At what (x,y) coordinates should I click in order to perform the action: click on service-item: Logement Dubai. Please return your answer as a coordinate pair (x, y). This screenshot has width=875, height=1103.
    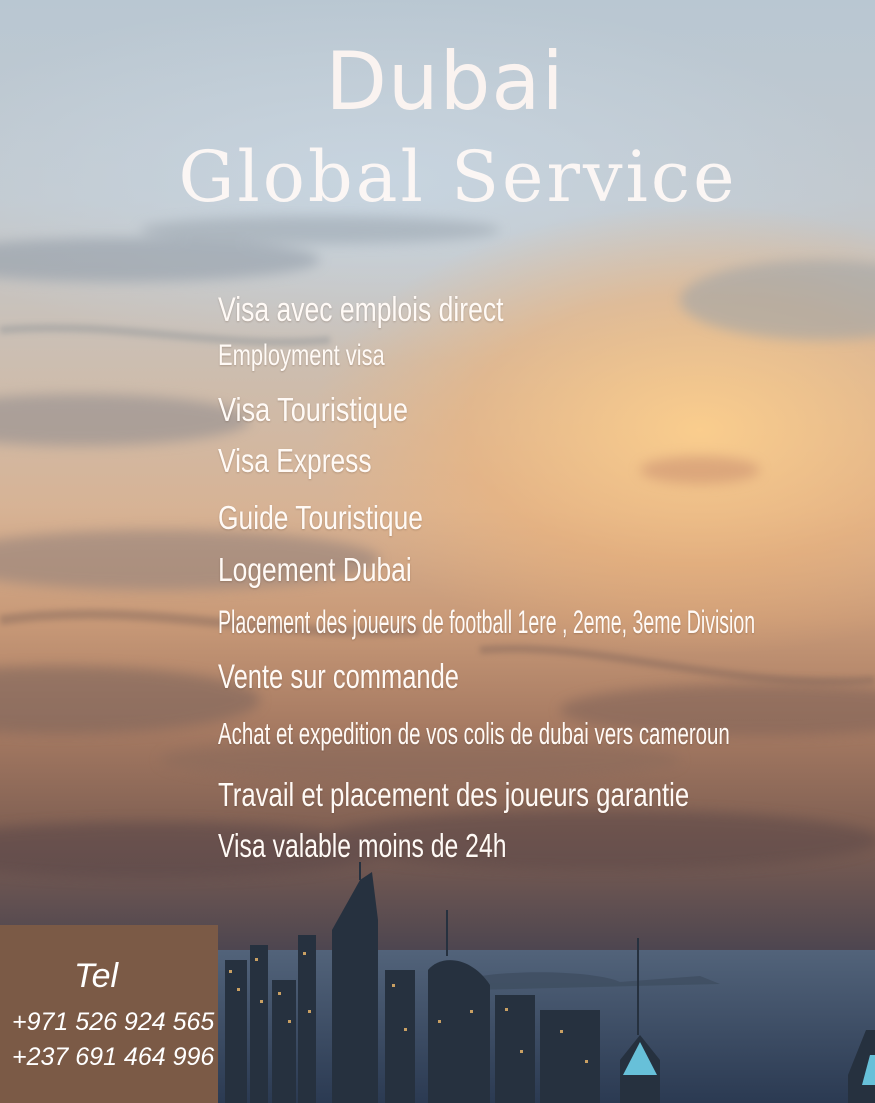
    Looking at the image, I should click on (315, 569).